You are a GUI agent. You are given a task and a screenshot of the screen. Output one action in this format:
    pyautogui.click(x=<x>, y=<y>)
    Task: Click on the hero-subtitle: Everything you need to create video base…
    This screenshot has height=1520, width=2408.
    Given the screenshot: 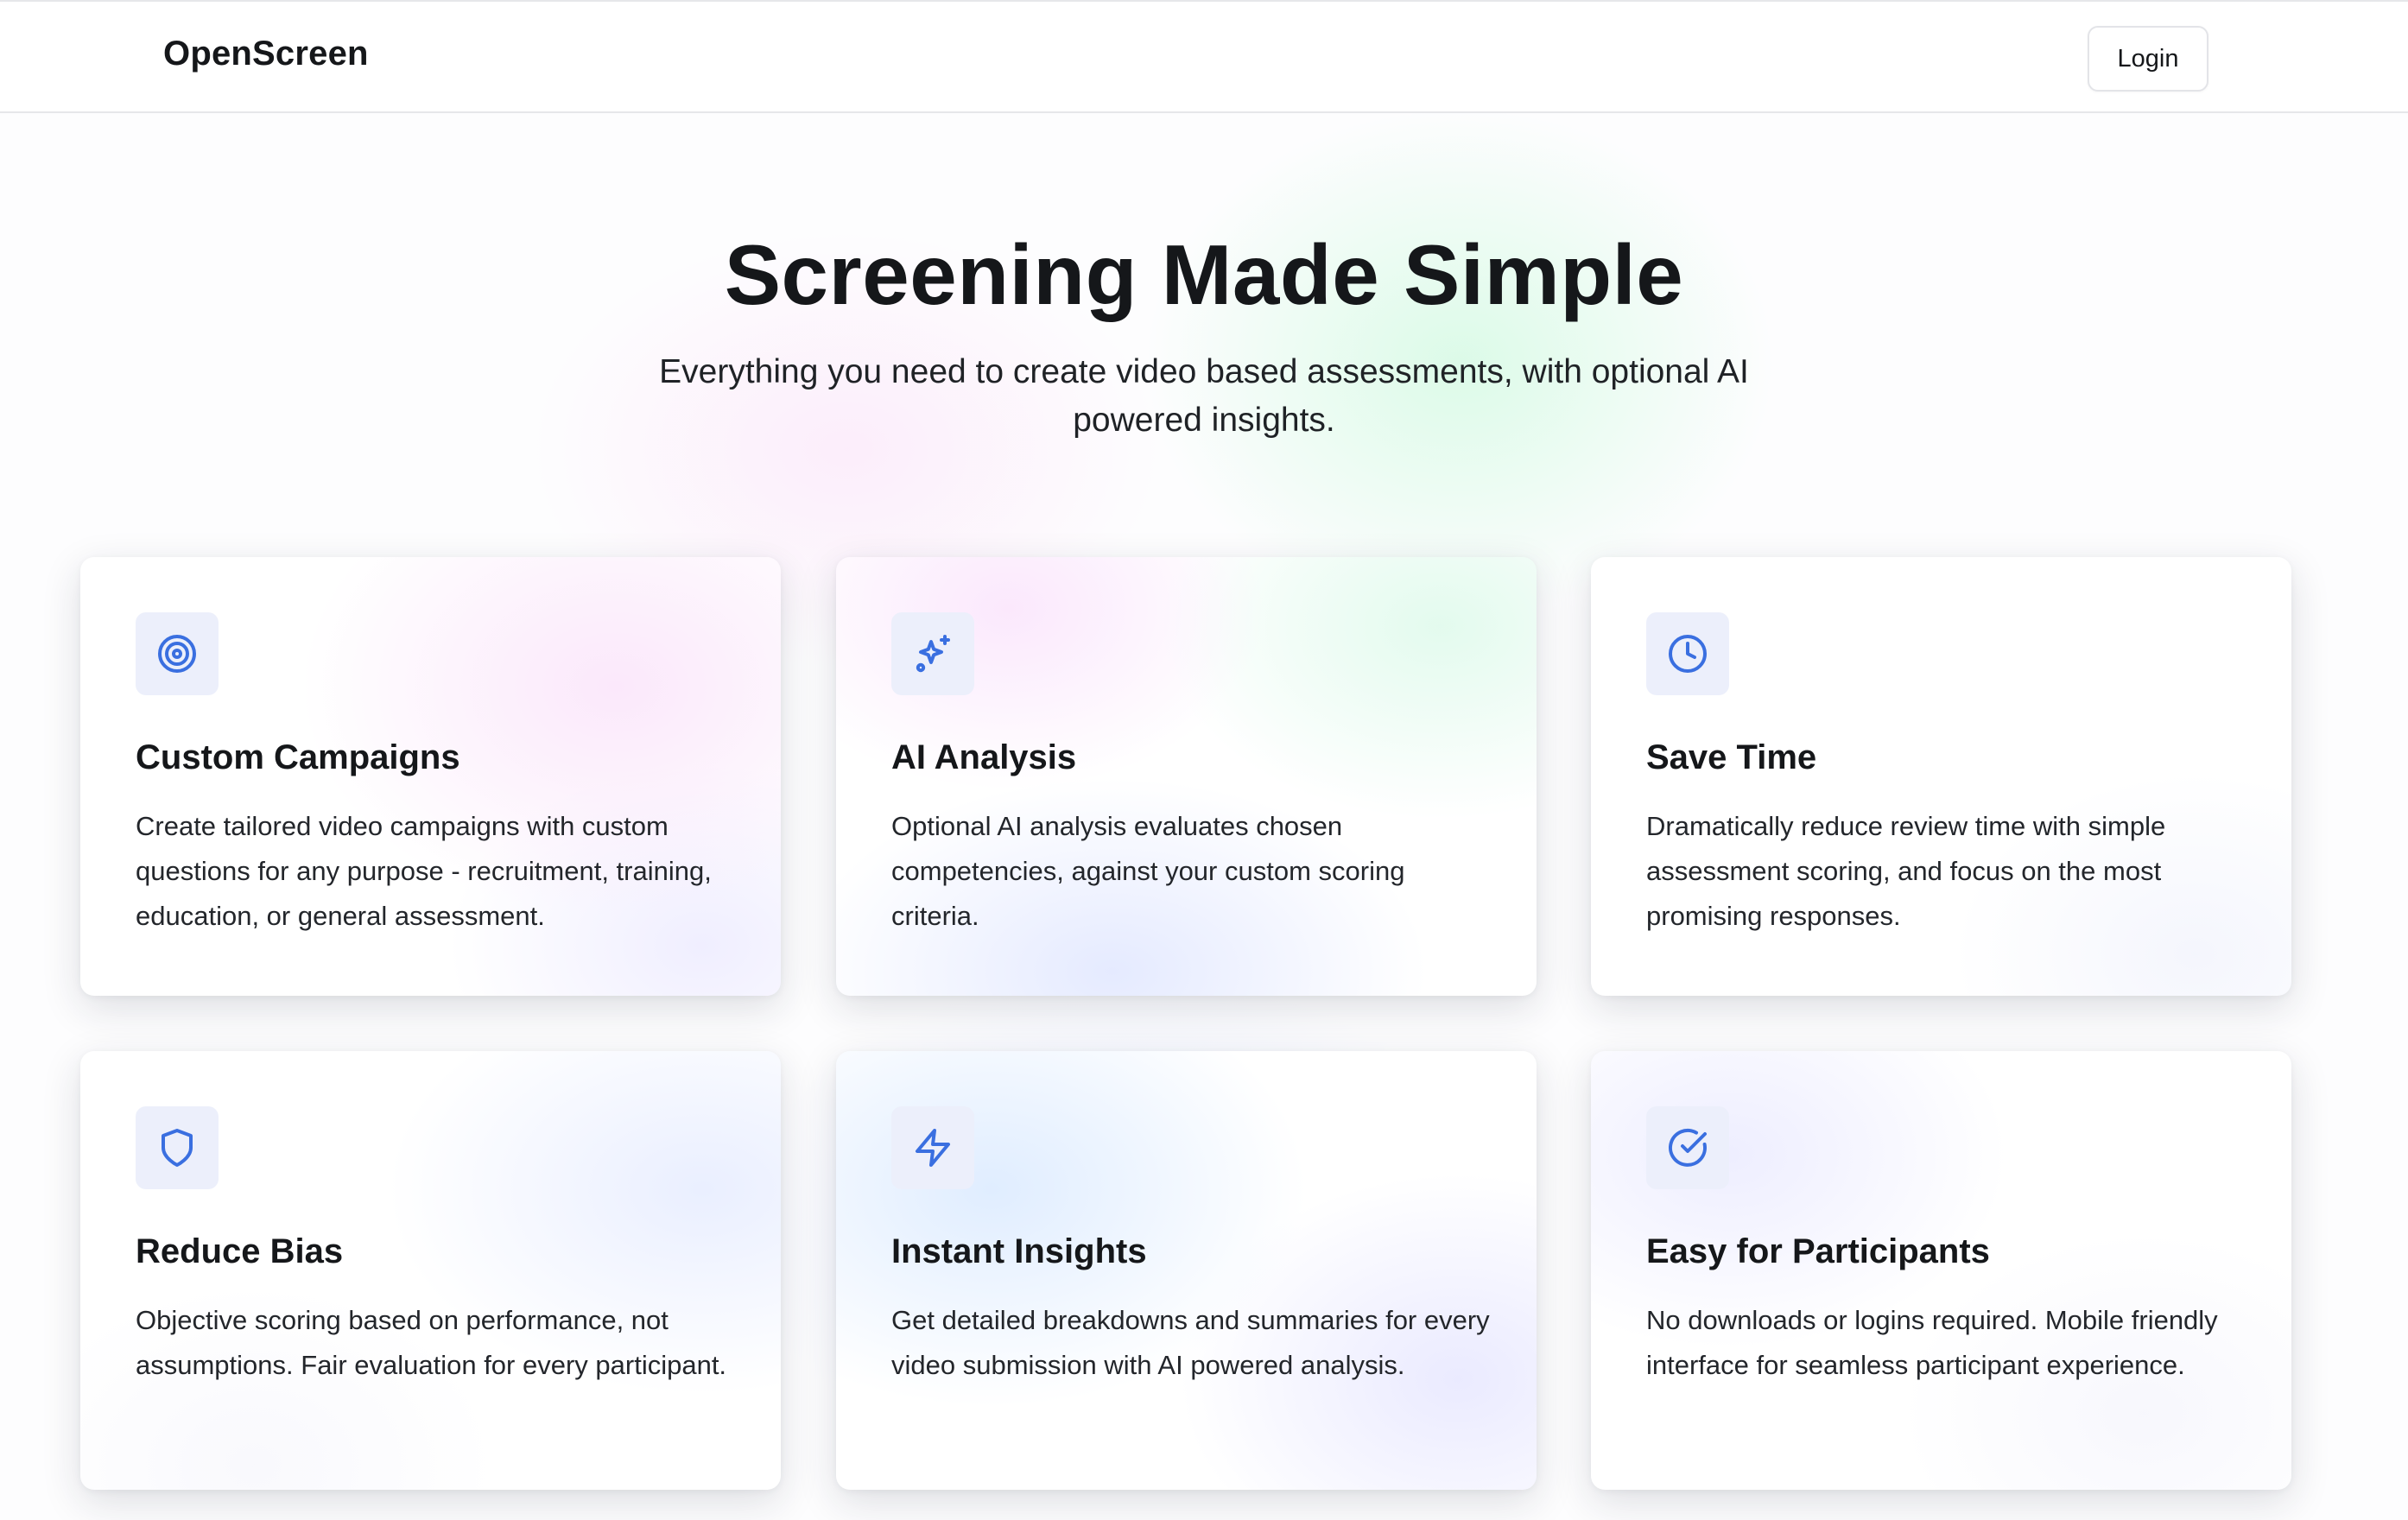 What is the action you would take?
    pyautogui.click(x=1204, y=396)
    